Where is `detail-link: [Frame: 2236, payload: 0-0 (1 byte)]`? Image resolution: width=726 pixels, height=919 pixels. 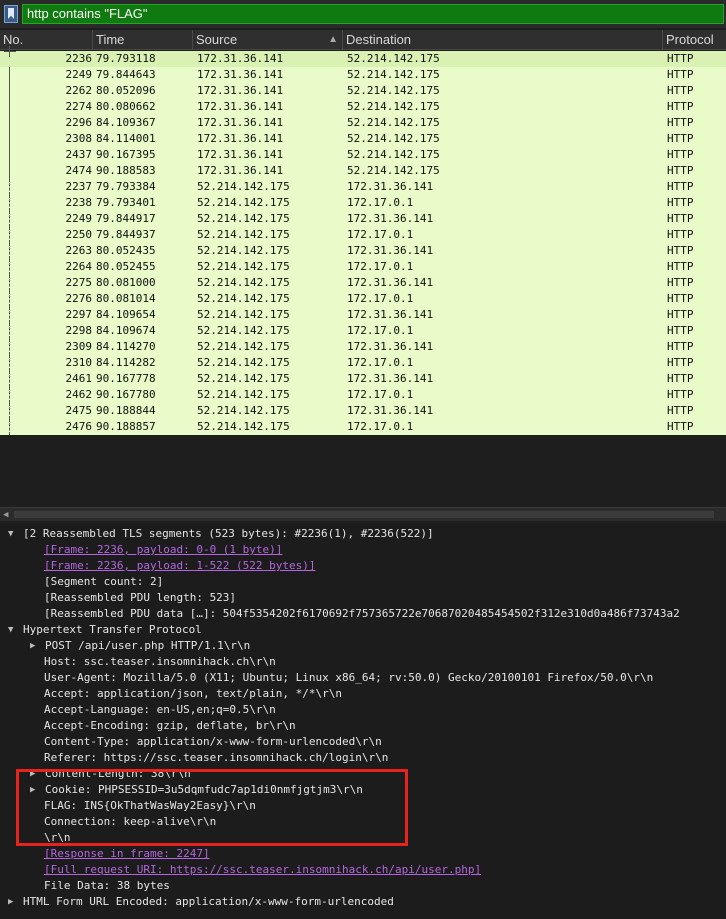 detail-link: [Frame: 2236, payload: 0-0 (1 byte)] is located at coordinates (163, 550).